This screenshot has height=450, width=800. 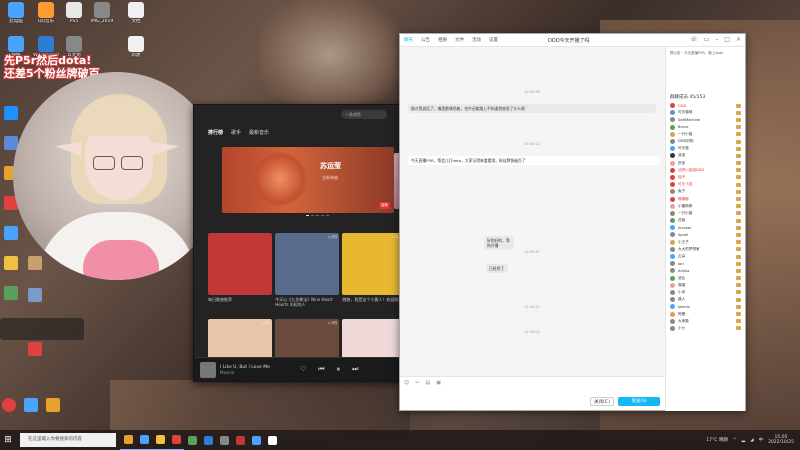 What do you see at coordinates (532, 109) in the screenshot?
I see `message-bubble: 刚才我说话了，嘴里都嘀咕着，也许还能跟上不知道到底说了什么呢` at bounding box center [532, 109].